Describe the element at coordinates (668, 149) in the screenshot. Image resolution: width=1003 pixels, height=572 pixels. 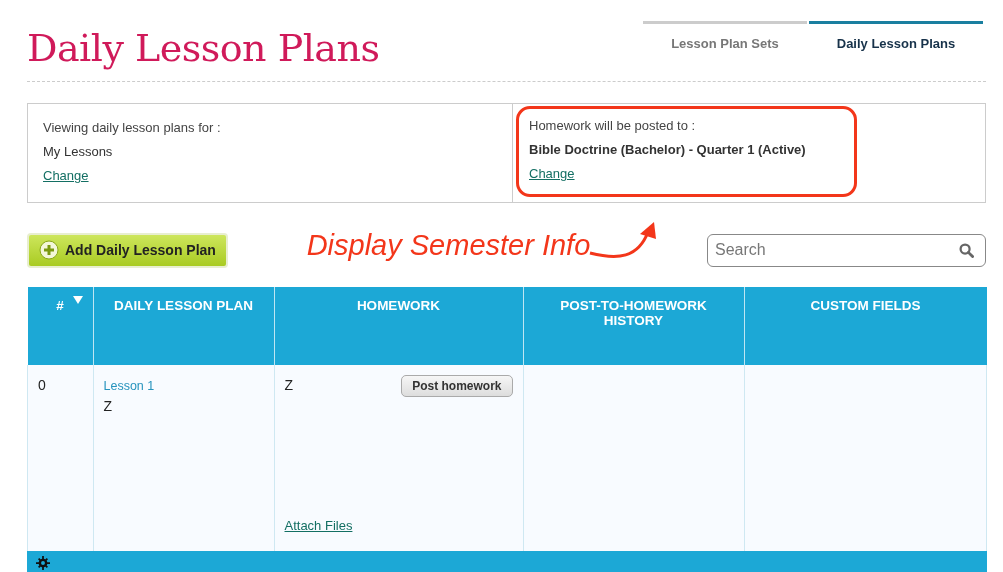
I see `info-value: Bible Doctrine (Bachelor) - Quarter 1 (Active)` at that location.